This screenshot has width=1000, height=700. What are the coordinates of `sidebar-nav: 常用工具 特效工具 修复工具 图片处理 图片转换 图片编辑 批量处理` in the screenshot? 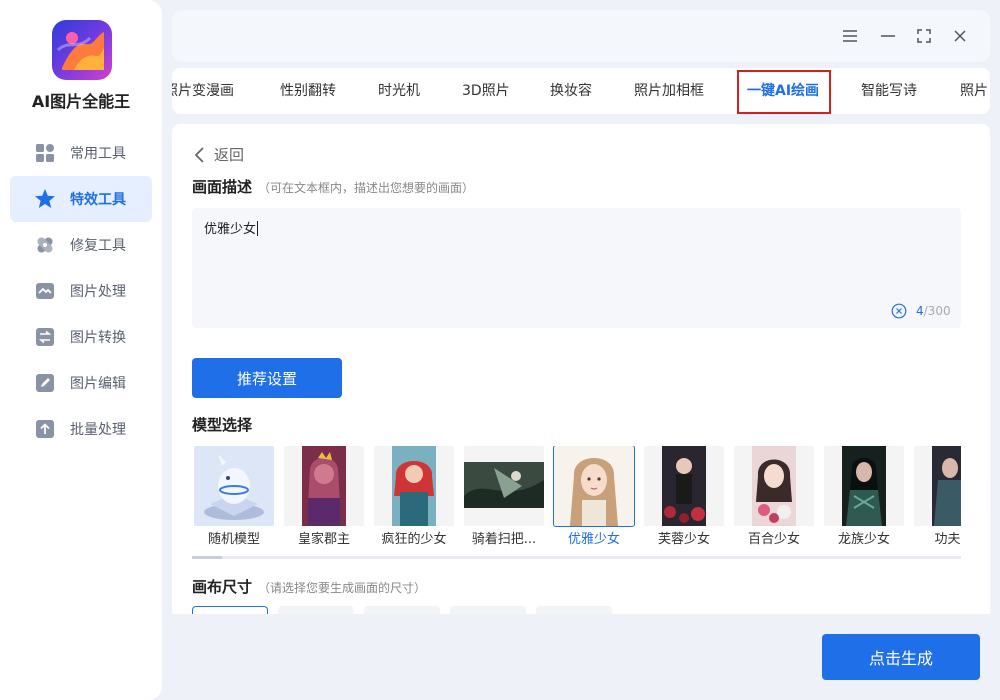 It's located at (81, 291).